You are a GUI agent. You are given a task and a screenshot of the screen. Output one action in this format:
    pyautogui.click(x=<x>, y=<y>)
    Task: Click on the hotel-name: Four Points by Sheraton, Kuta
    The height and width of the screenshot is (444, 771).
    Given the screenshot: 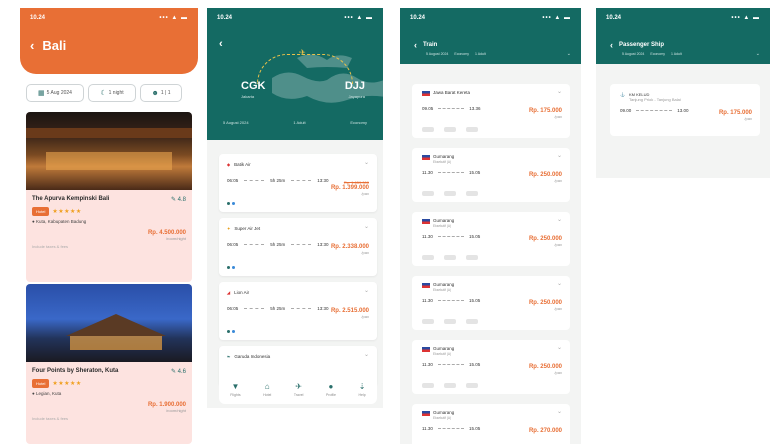 What is the action you would take?
    pyautogui.click(x=75, y=371)
    